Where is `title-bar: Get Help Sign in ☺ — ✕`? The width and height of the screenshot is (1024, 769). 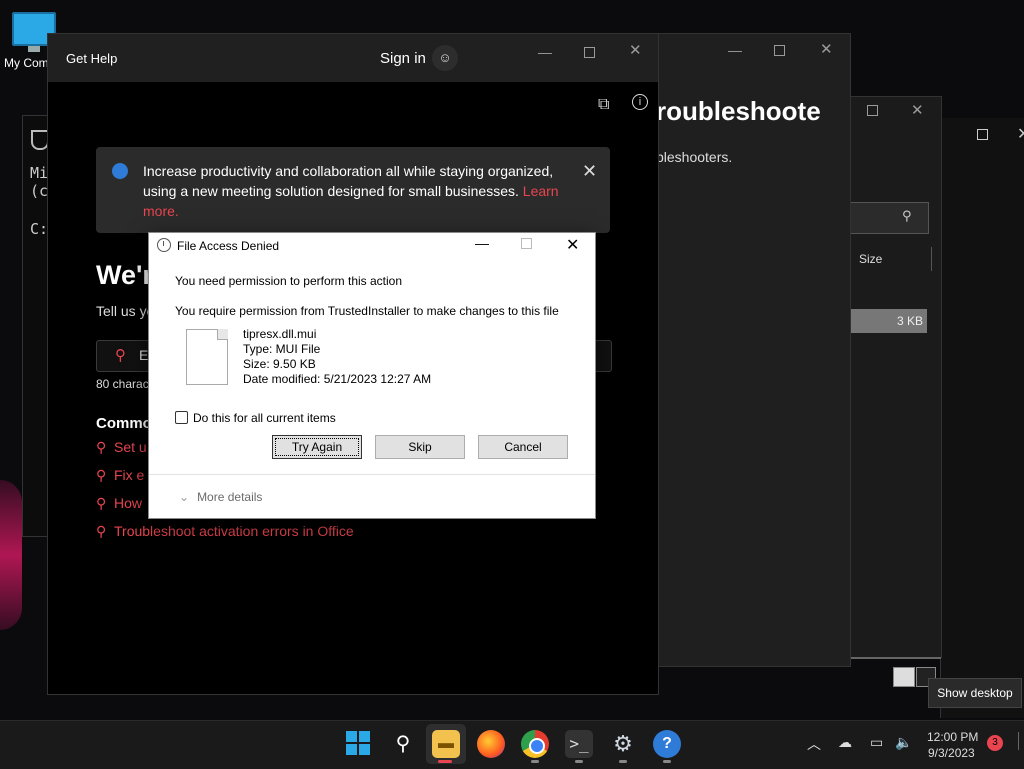 title-bar: Get Help Sign in ☺ — ✕ is located at coordinates (353, 58).